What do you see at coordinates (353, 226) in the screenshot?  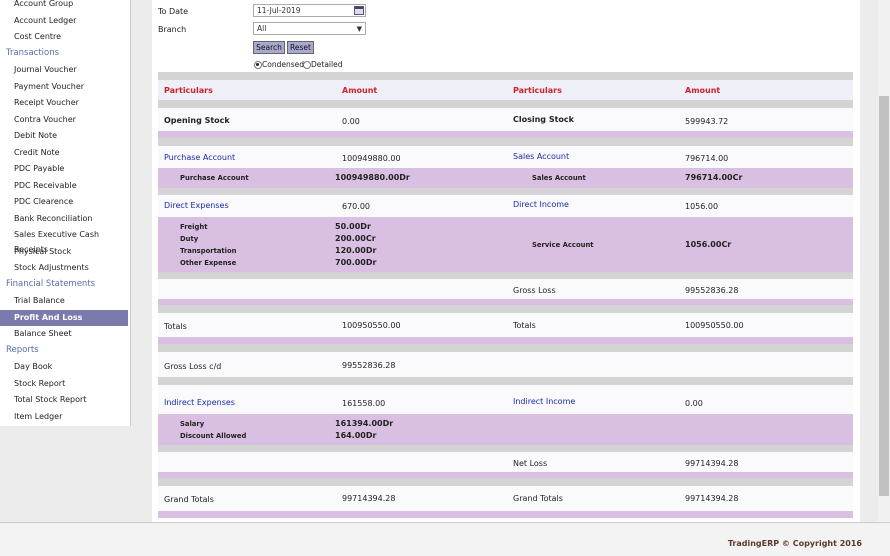 I see `freight-amount: 50.00Dr` at bounding box center [353, 226].